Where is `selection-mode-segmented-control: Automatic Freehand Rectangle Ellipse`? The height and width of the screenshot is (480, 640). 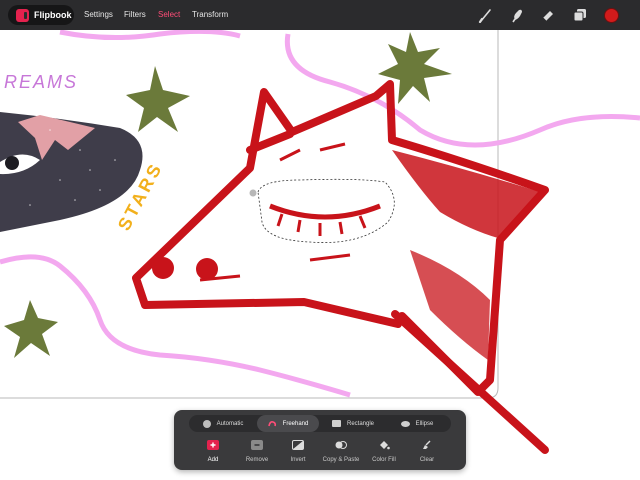 selection-mode-segmented-control: Automatic Freehand Rectangle Ellipse is located at coordinates (320, 423).